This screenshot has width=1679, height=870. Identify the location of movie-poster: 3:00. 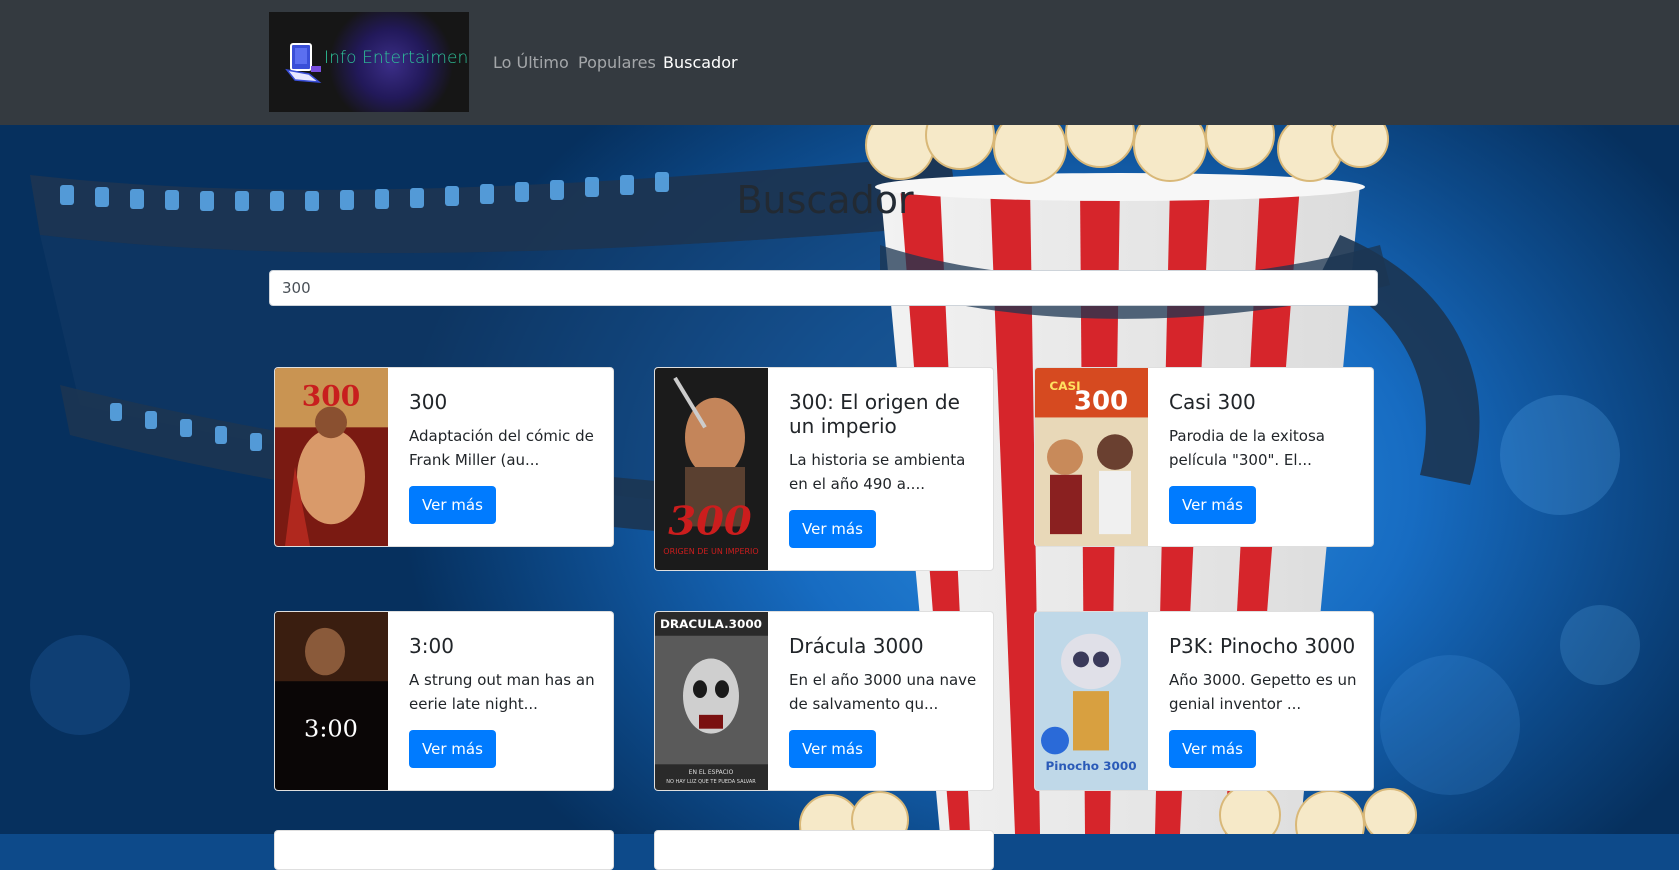
(331, 701).